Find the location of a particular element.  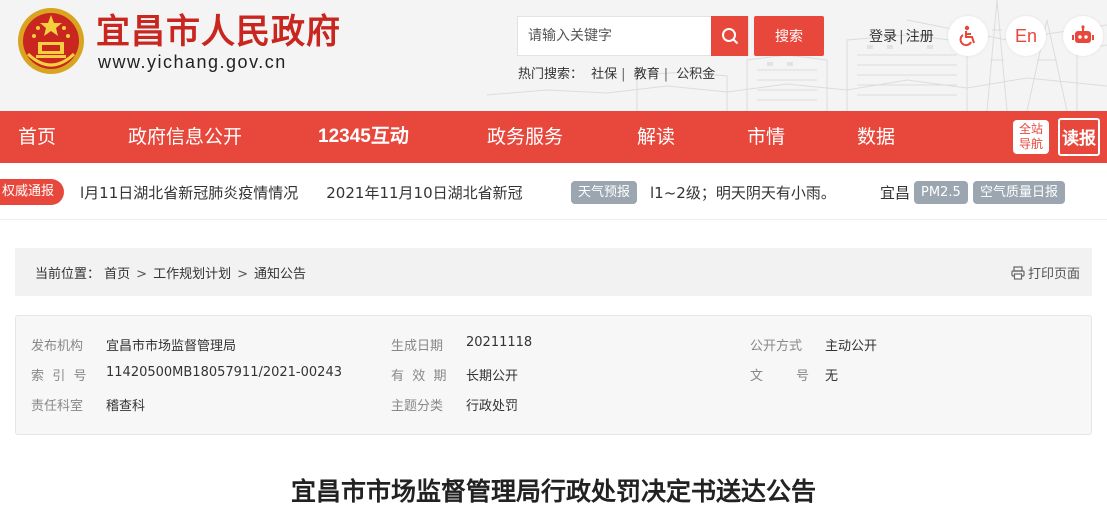

breadcrumb-prefix: 当前位置： is located at coordinates (68, 274).